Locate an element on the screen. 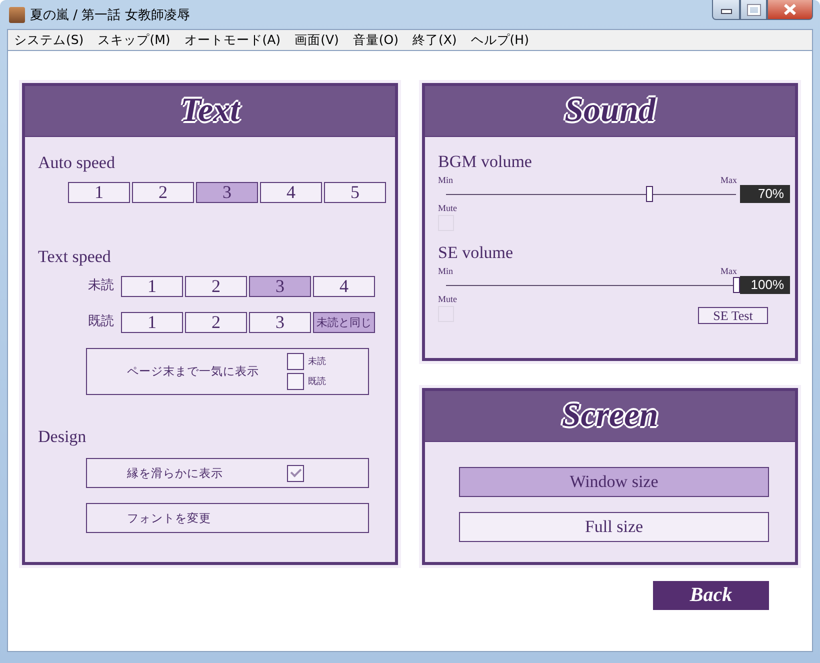 This screenshot has height=663, width=820. window-title: 夏の嵐 / 第一話 女教師凌辱 is located at coordinates (110, 15).